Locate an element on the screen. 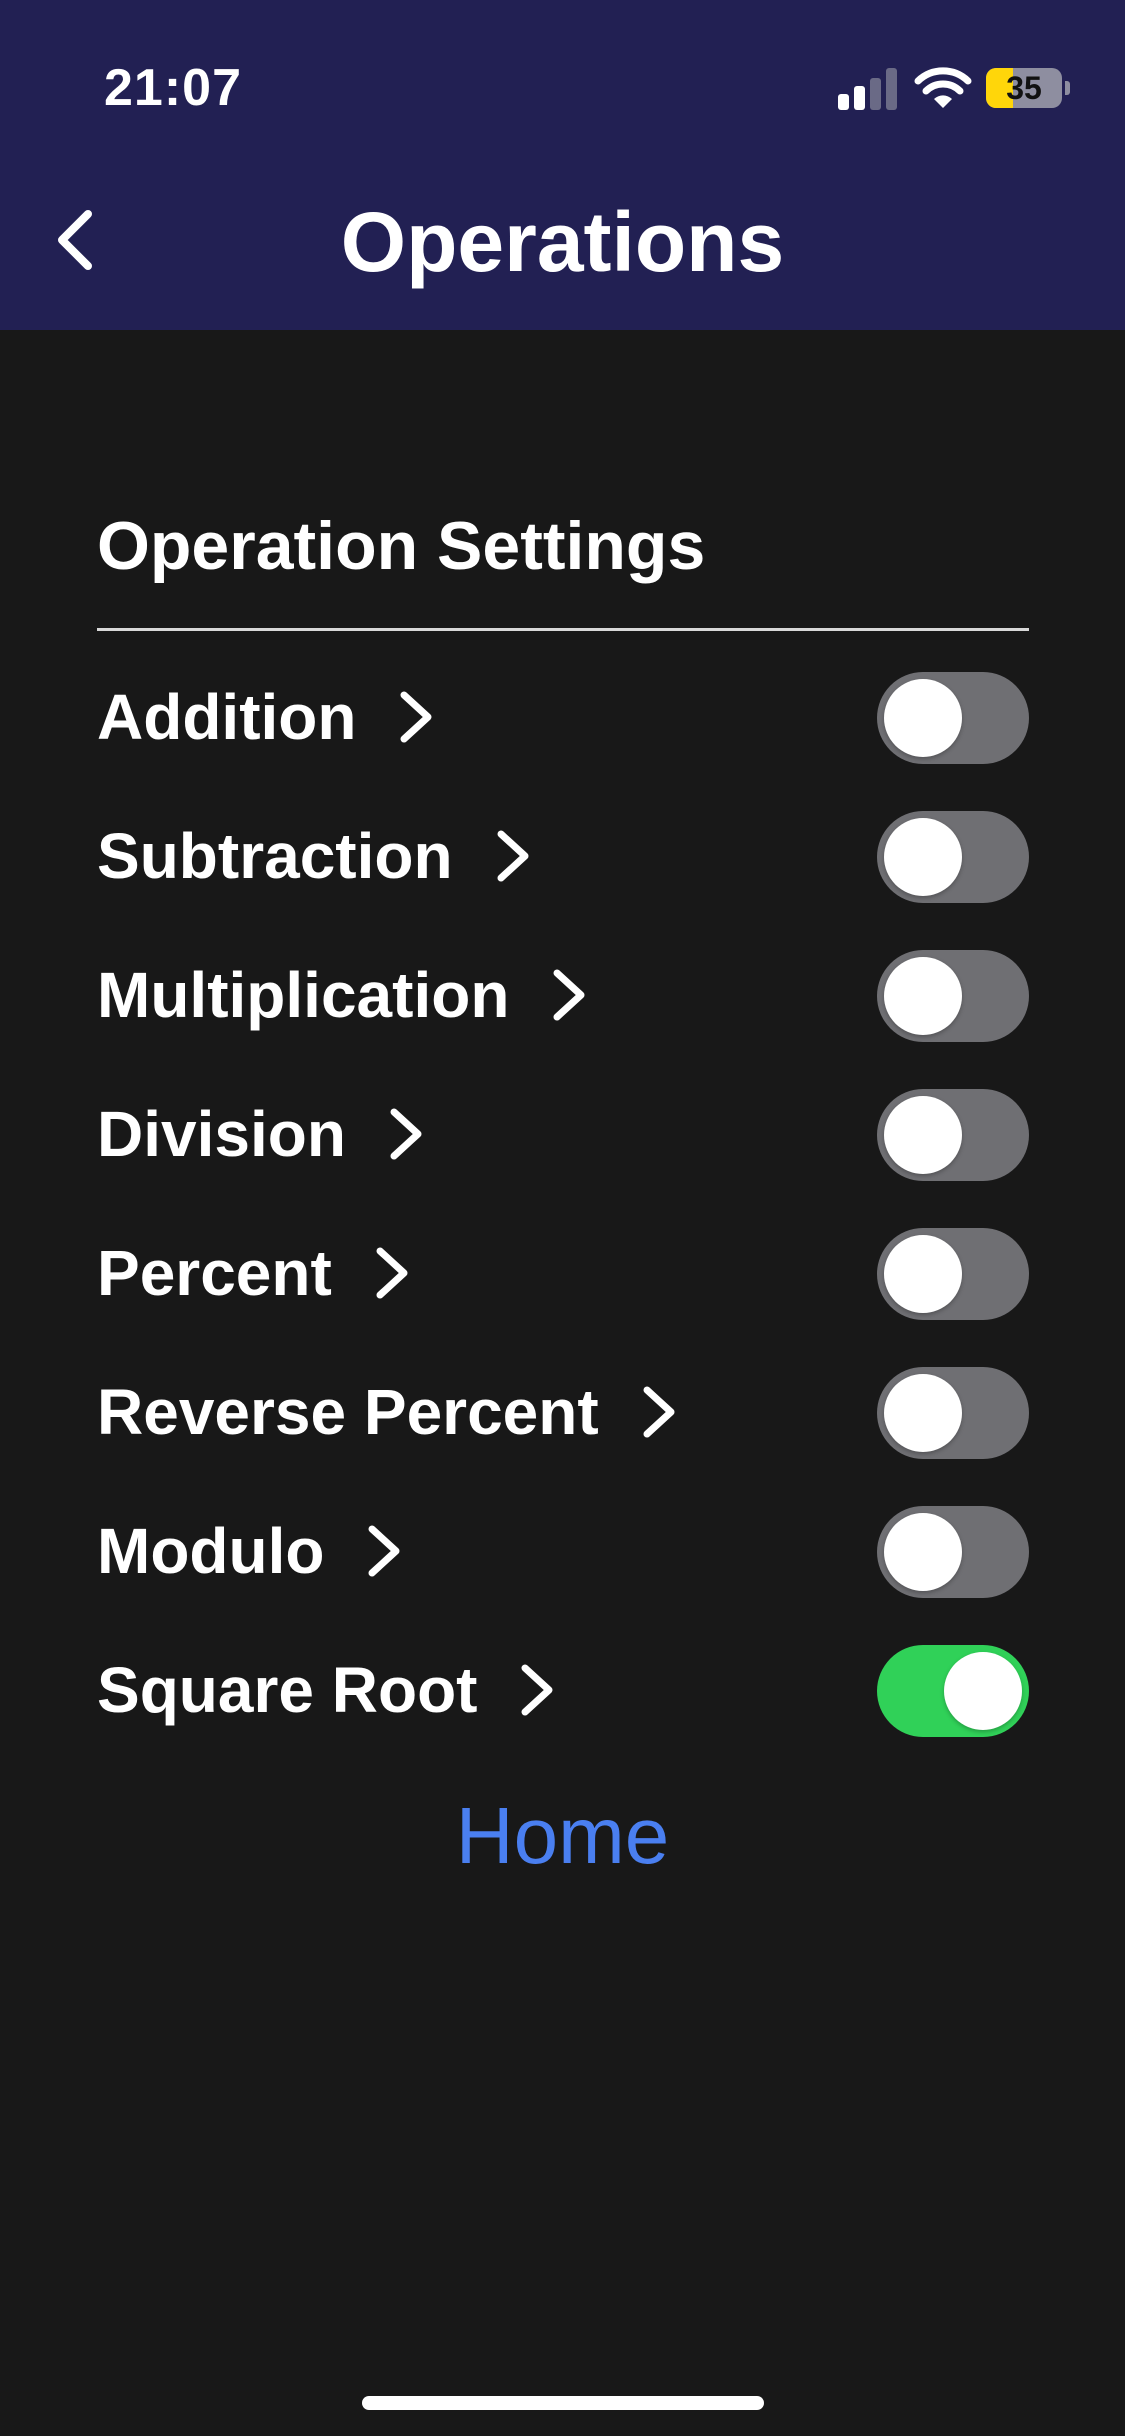 This screenshot has width=1125, height=2436. battery-percent: 35 is located at coordinates (1024, 88).